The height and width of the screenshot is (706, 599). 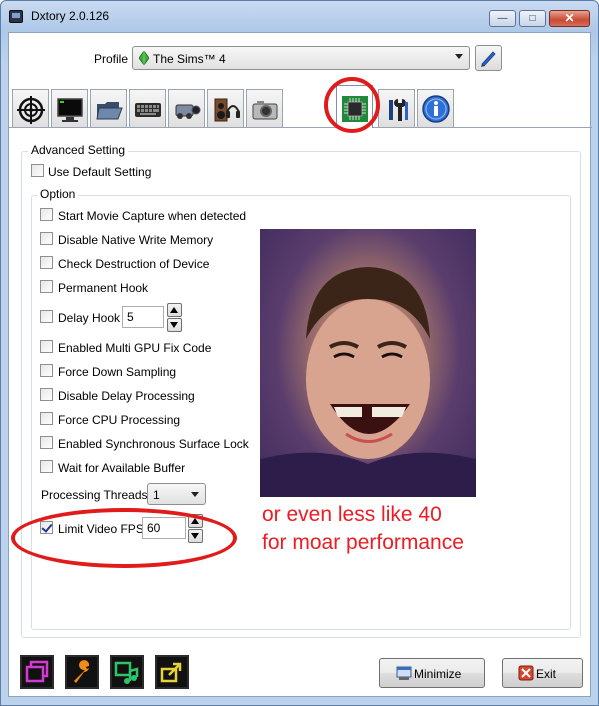 What do you see at coordinates (404, 673) in the screenshot?
I see `minimize-window-icon` at bounding box center [404, 673].